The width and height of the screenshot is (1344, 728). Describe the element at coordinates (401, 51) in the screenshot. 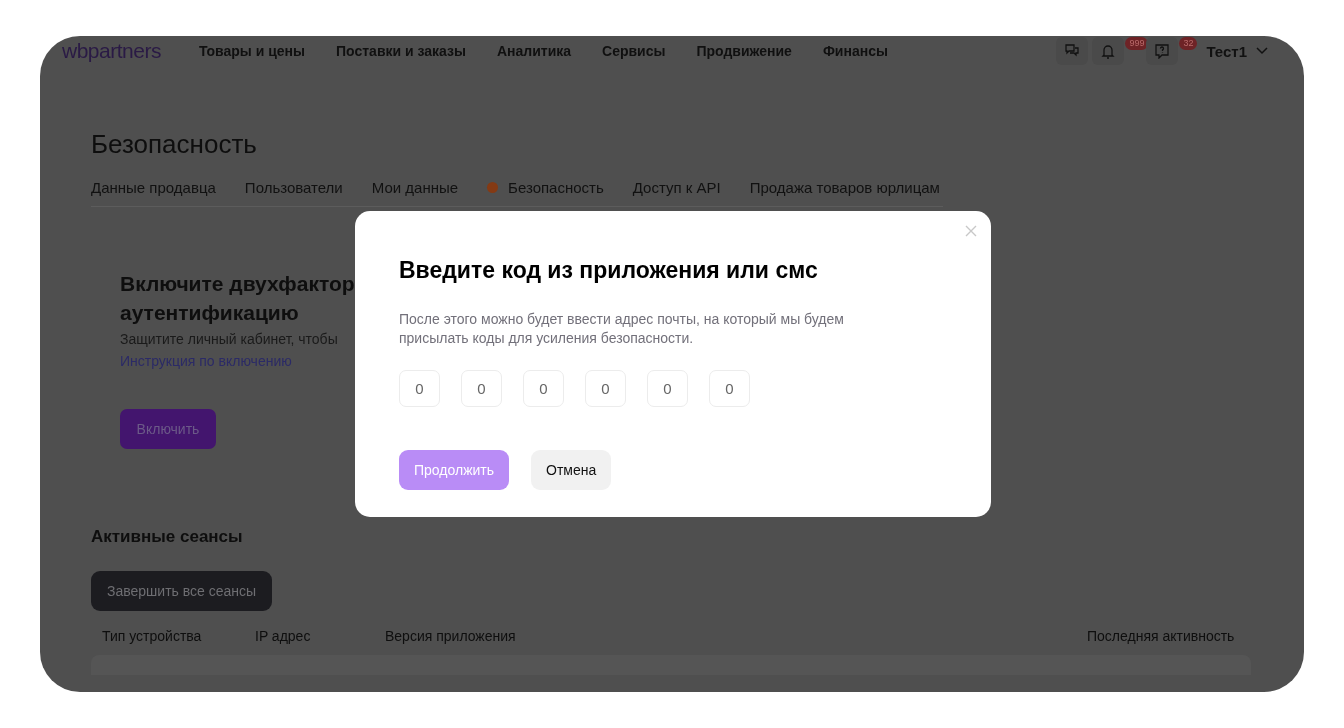

I see `nav-link: Поставки и заказы` at that location.